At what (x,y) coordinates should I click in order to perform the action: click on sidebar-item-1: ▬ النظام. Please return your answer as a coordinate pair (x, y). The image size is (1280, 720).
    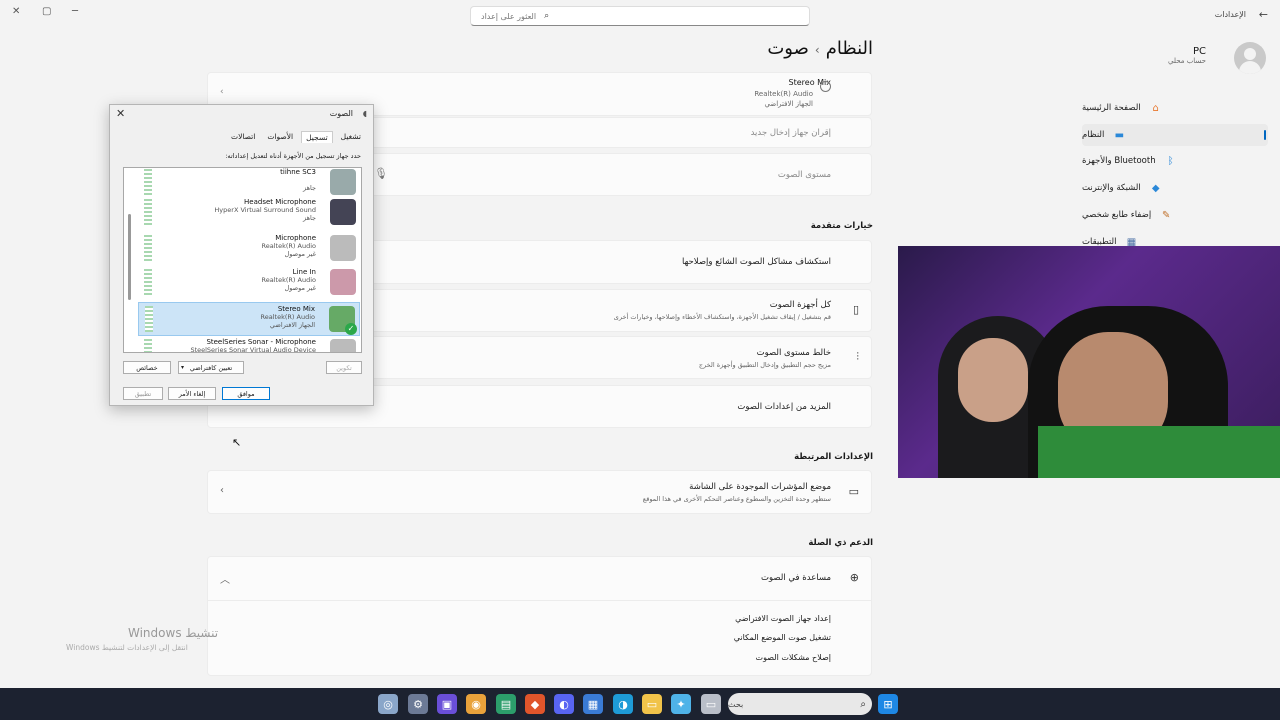
    Looking at the image, I should click on (1175, 135).